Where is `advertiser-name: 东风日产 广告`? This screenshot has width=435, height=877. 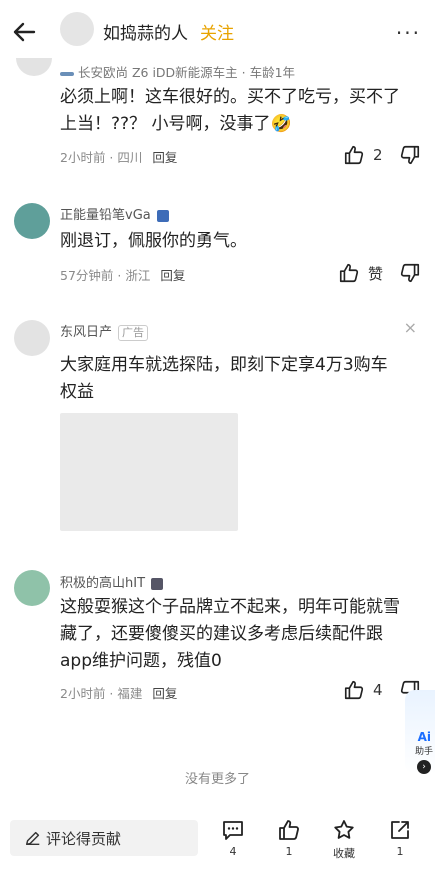
advertiser-name: 东风日产 广告 is located at coordinates (104, 331).